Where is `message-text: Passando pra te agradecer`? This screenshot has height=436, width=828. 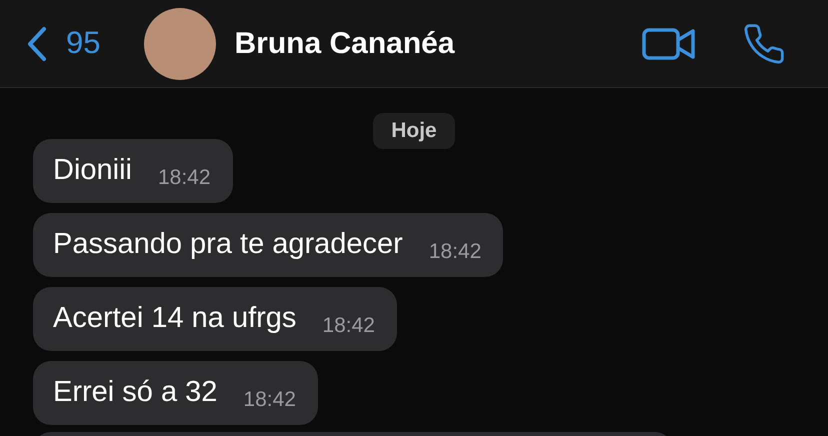
message-text: Passando pra te agradecer is located at coordinates (228, 244).